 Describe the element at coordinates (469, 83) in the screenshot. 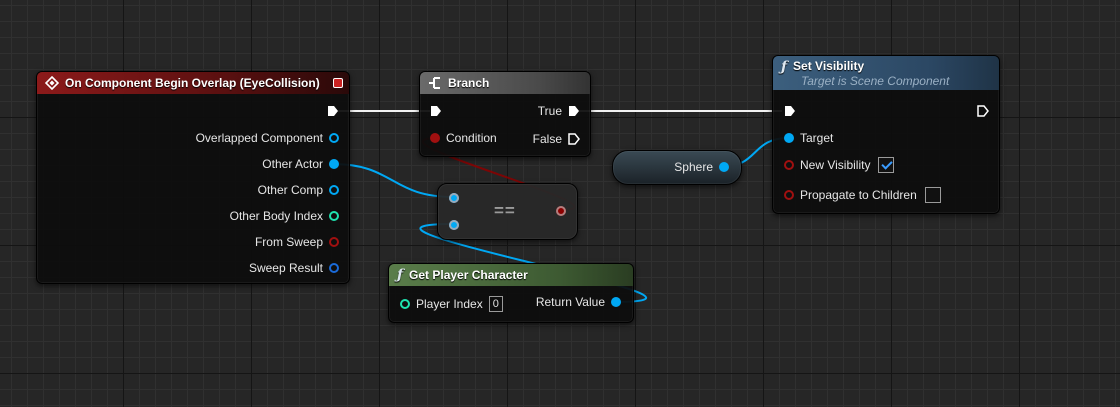

I see `branch-node-title: Branch` at that location.